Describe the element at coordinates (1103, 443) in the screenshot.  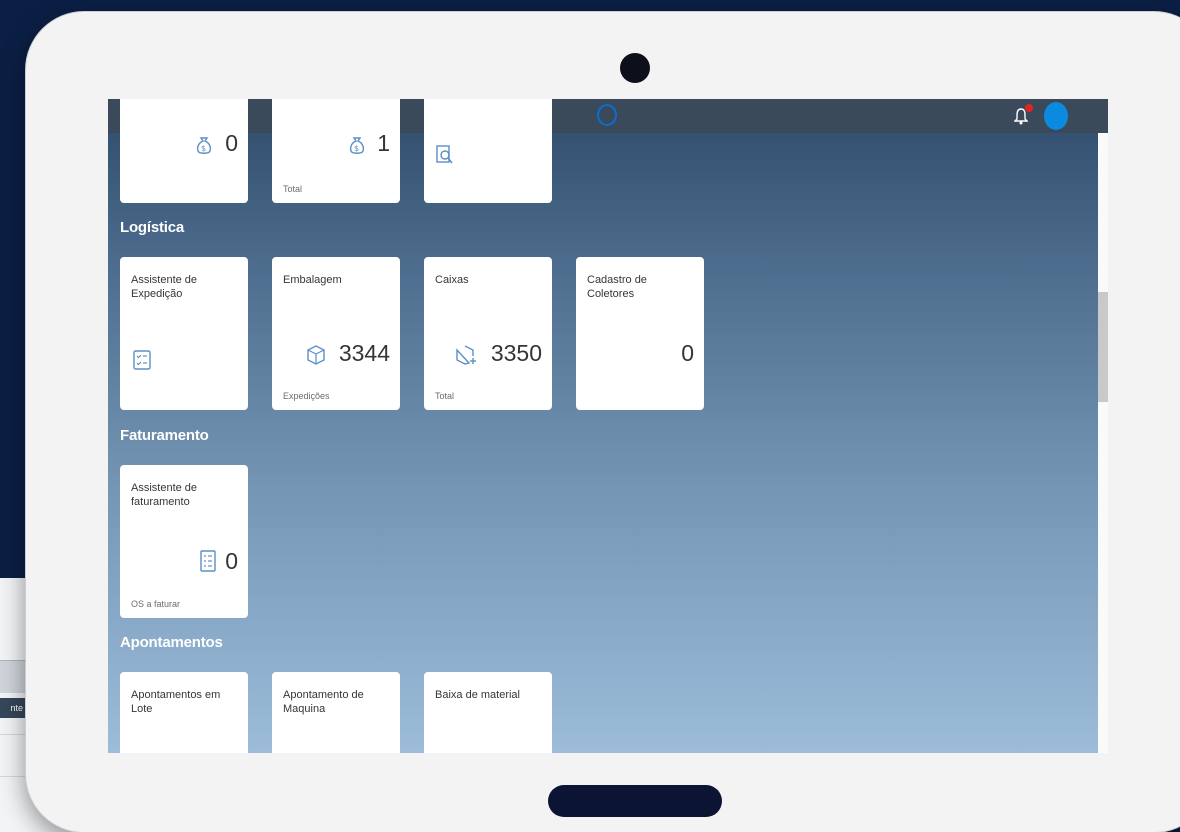
I see `scrollbar-track` at that location.